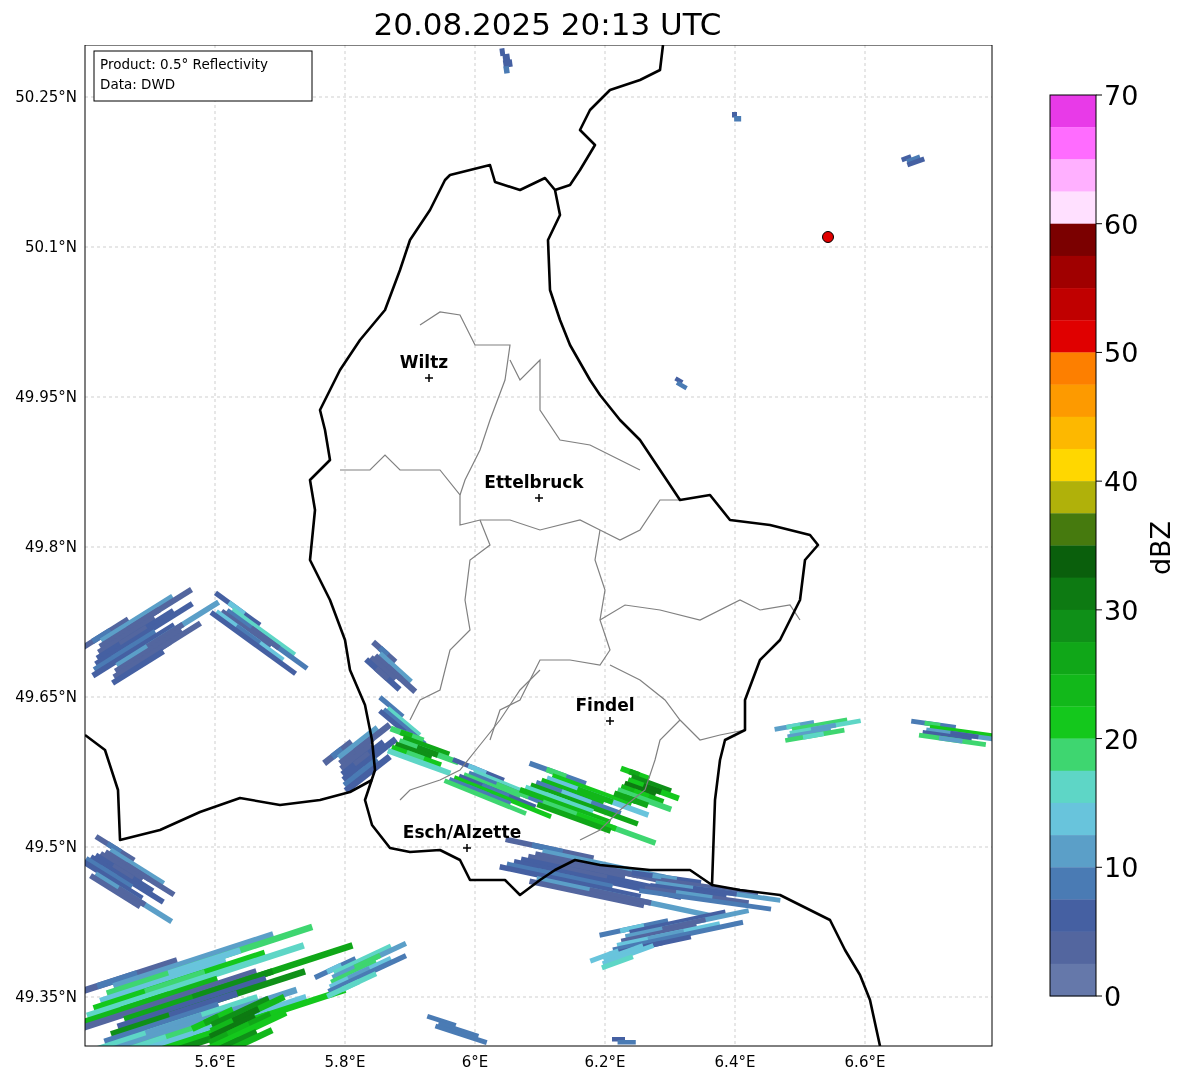 The image size is (1184, 1081). I want to click on latitude-label: 50.1°N, so click(50, 247).